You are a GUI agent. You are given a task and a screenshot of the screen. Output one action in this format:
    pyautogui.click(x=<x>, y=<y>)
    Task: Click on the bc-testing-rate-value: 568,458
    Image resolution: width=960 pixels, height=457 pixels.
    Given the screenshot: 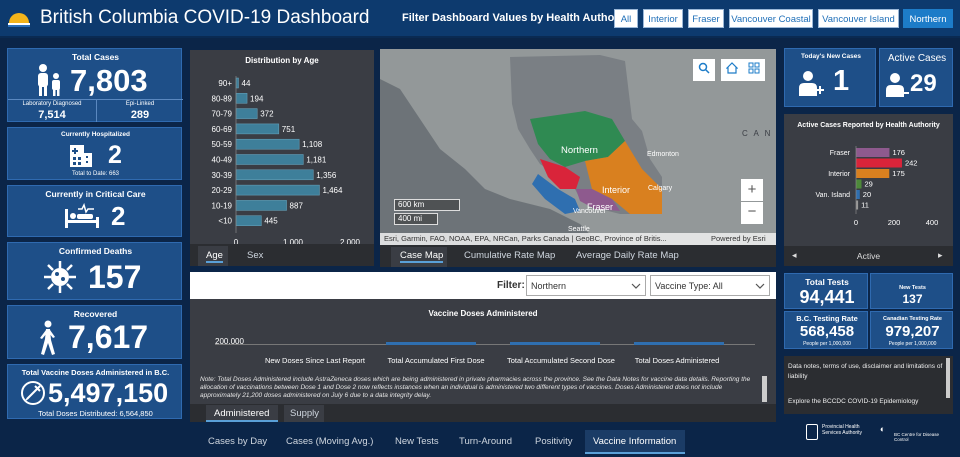 What is the action you would take?
    pyautogui.click(x=827, y=331)
    